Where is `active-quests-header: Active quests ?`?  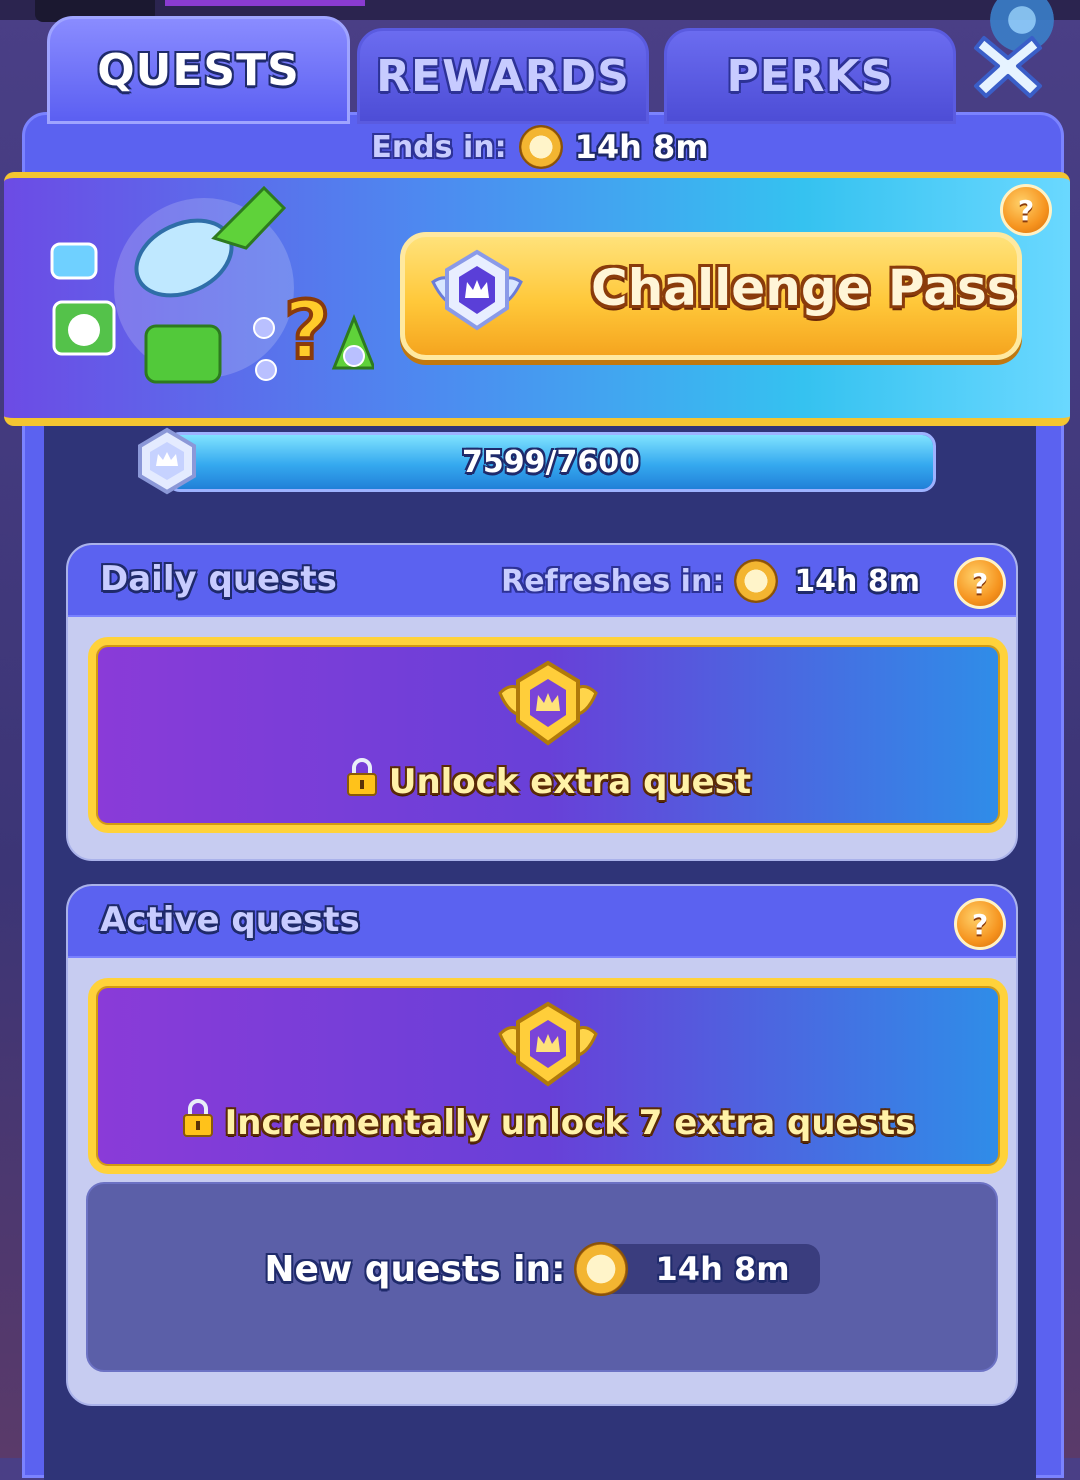 active-quests-header: Active quests ? is located at coordinates (542, 922).